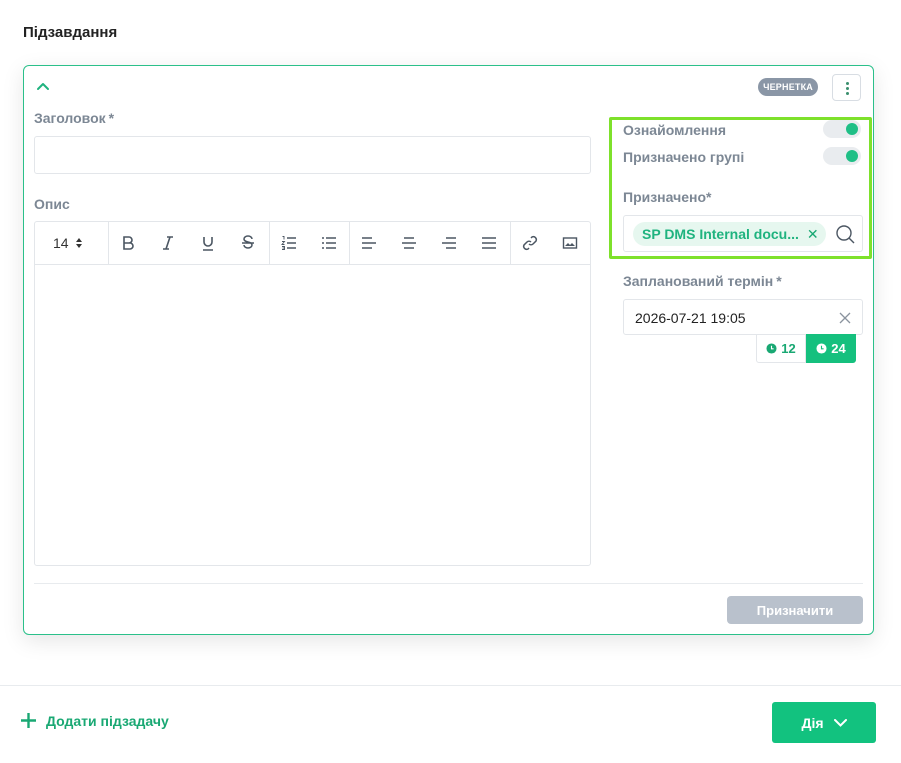 The image size is (901, 763). Describe the element at coordinates (570, 243) in the screenshot. I see `image-icon` at that location.